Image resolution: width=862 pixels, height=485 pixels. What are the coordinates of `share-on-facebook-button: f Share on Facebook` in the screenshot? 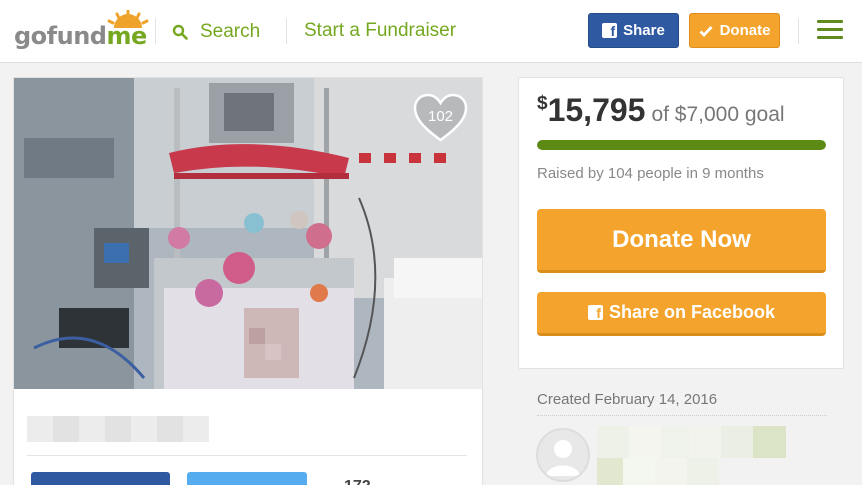 It's located at (681, 314).